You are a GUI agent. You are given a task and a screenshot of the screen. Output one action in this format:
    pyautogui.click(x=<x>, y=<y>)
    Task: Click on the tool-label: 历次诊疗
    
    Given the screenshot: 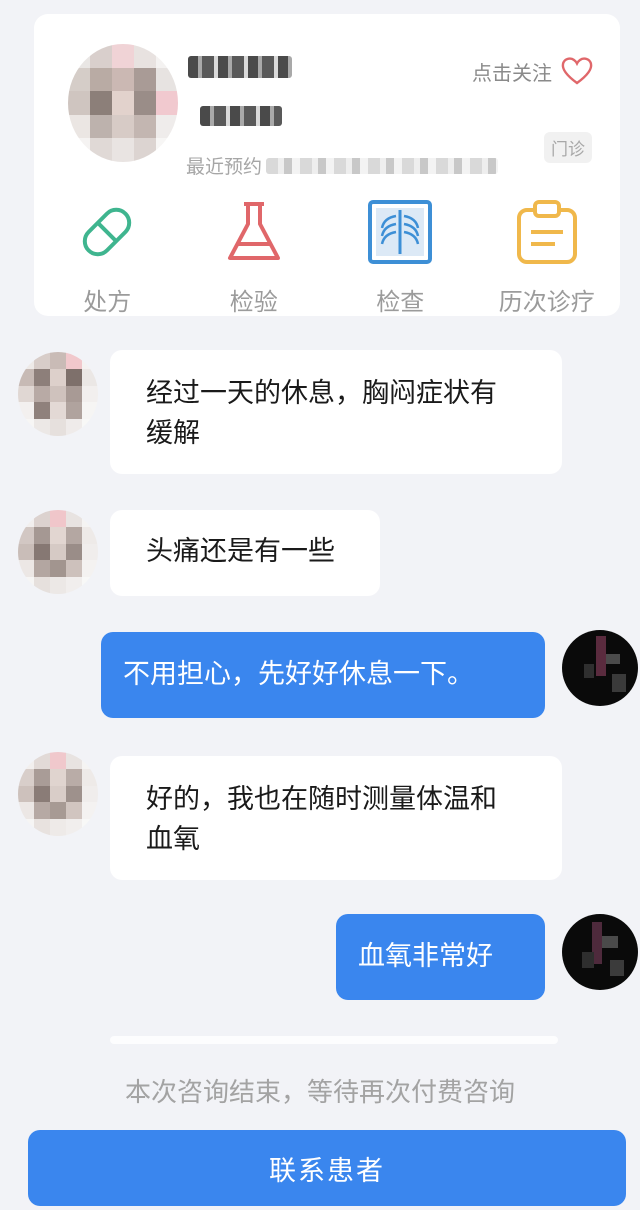 What is the action you would take?
    pyautogui.click(x=546, y=302)
    